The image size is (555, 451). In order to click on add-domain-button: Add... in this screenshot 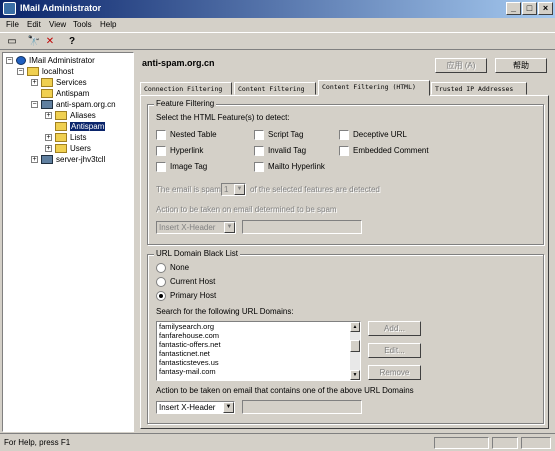, I will do `click(394, 328)`.